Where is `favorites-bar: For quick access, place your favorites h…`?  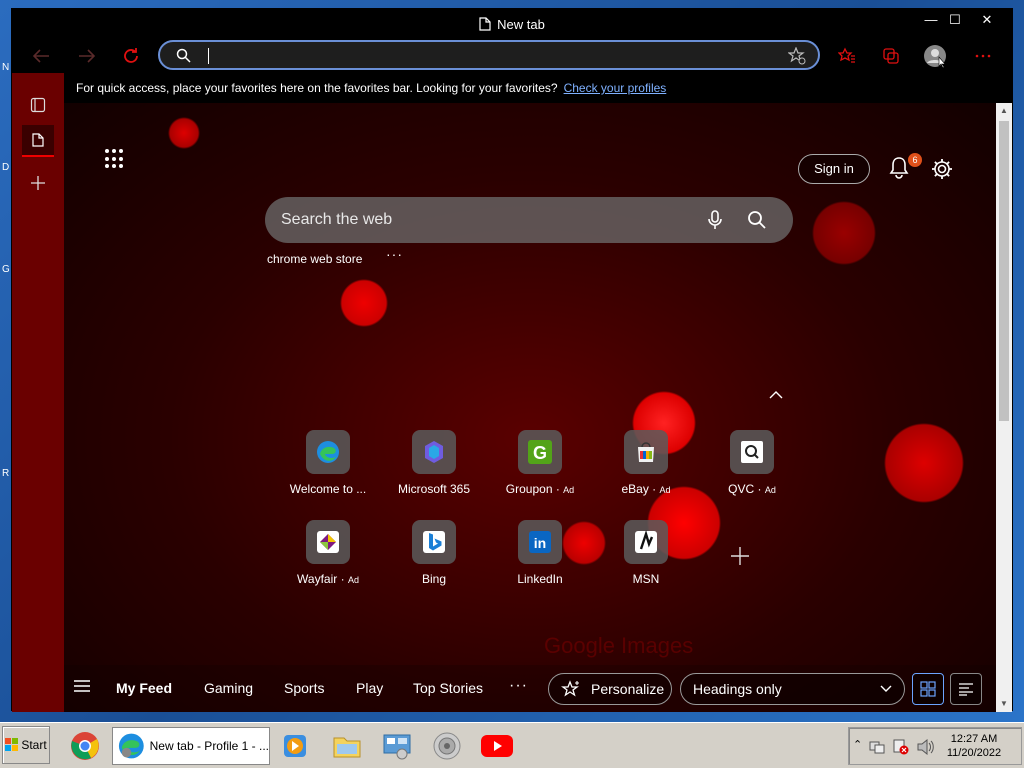 favorites-bar: For quick access, place your favorites h… is located at coordinates (538, 88).